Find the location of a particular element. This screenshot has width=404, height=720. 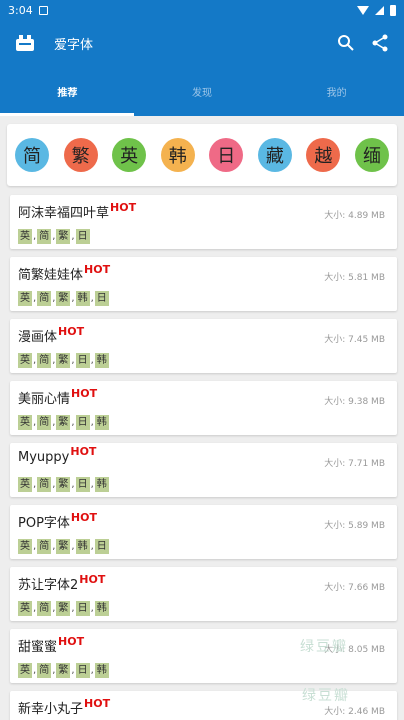

lang-simplified-button: 简 is located at coordinates (32, 155).